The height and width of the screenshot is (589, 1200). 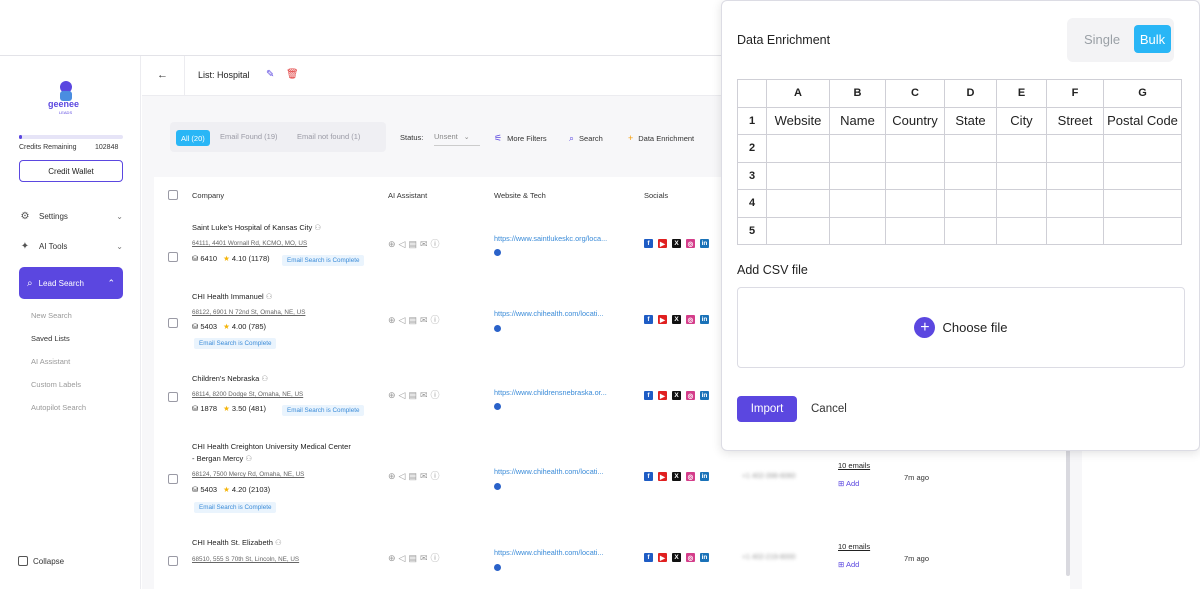 I want to click on company-address: 68124, 7500 Mercy Rd, Omaha, NE, US, so click(x=248, y=474).